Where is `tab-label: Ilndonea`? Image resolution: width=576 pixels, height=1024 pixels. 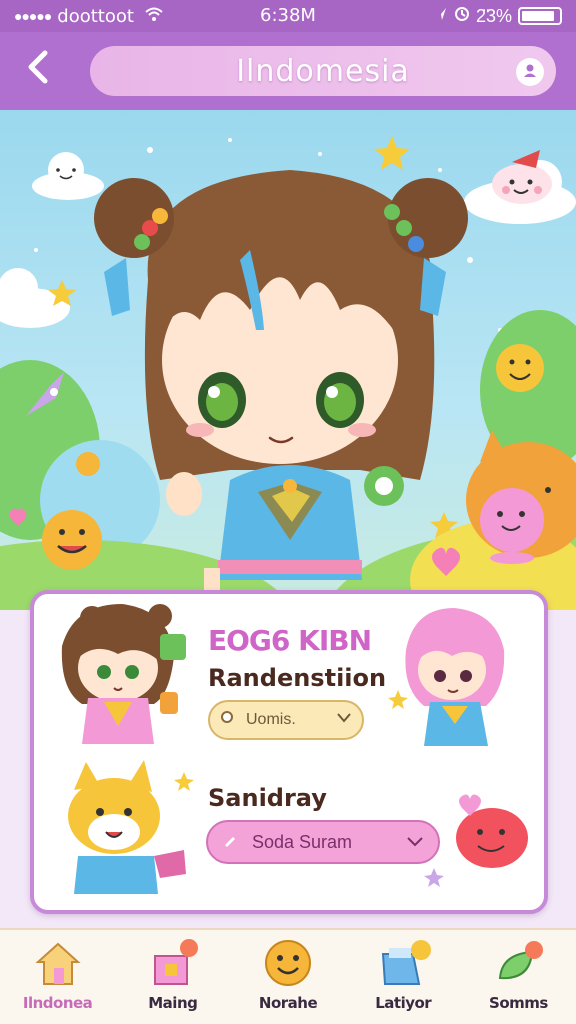
tab-label: Ilndonea is located at coordinates (57, 1003).